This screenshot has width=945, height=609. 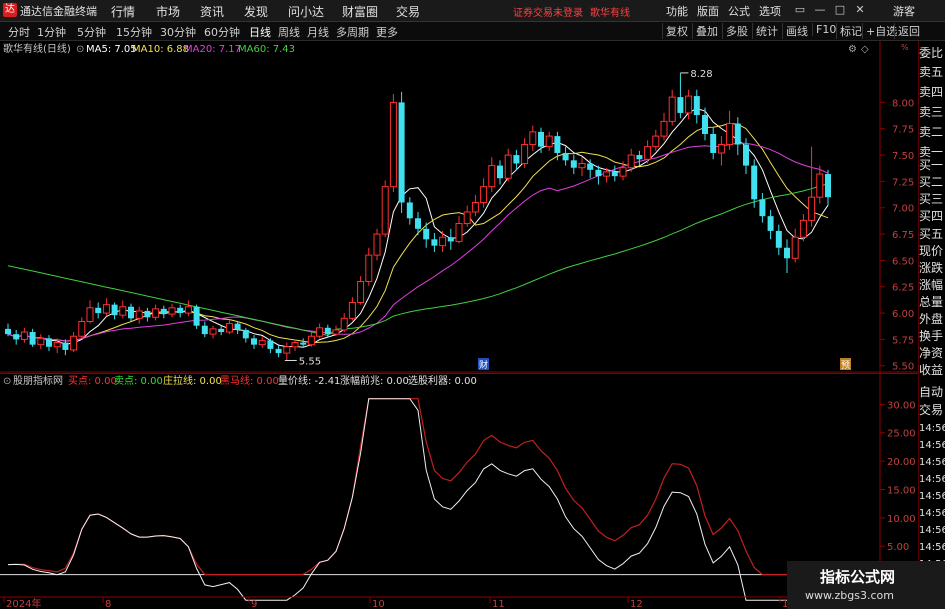 What do you see at coordinates (932, 392) in the screenshot?
I see `side-panel-item-19: 自动` at bounding box center [932, 392].